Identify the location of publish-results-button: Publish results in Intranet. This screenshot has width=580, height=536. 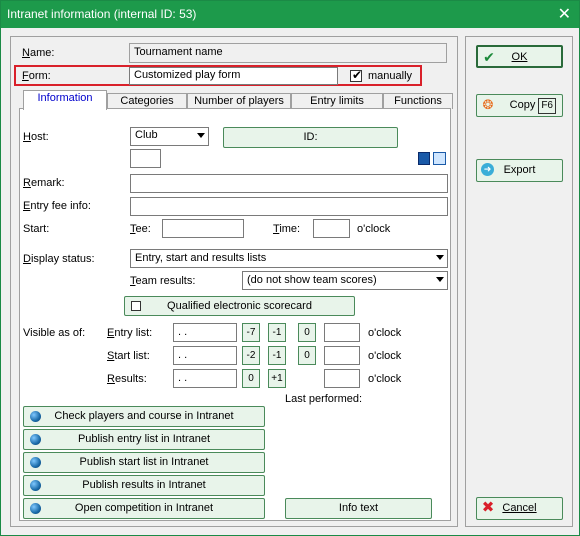
(144, 485).